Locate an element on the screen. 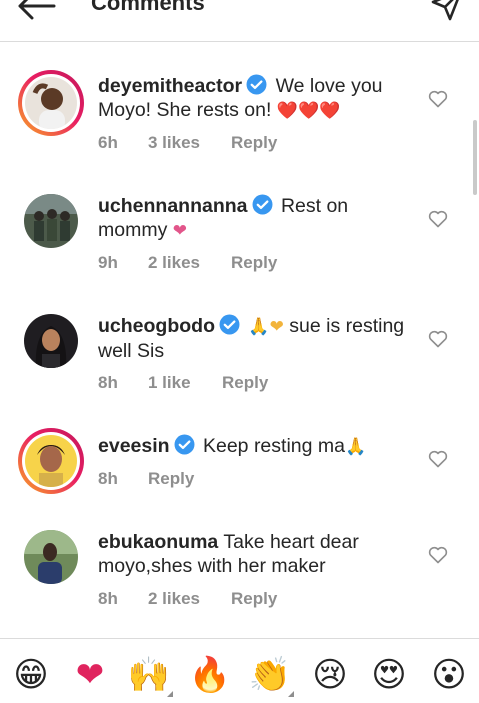 This screenshot has width=479, height=703. heart-eyes-emoji-button: 😍 is located at coordinates (389, 675).